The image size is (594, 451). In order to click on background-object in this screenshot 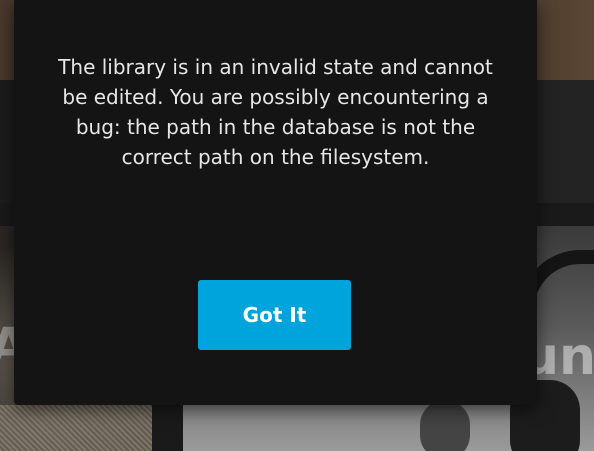, I will do `click(445, 425)`.